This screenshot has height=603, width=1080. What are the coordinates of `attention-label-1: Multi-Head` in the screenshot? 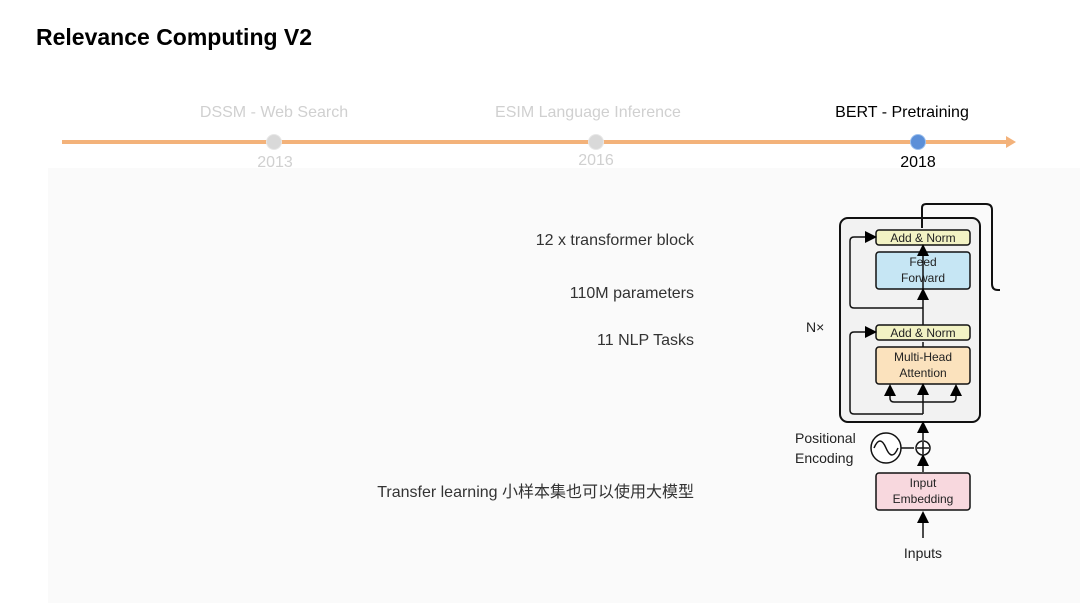 It's located at (923, 357).